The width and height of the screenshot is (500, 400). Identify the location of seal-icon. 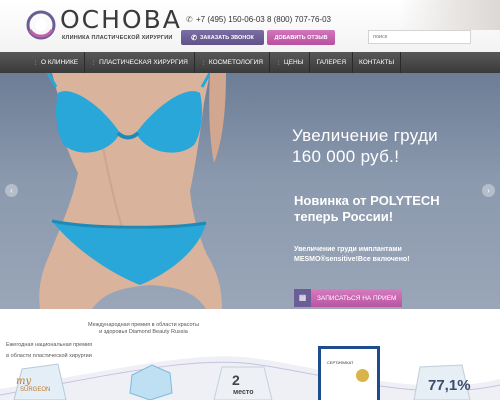
(362, 375).